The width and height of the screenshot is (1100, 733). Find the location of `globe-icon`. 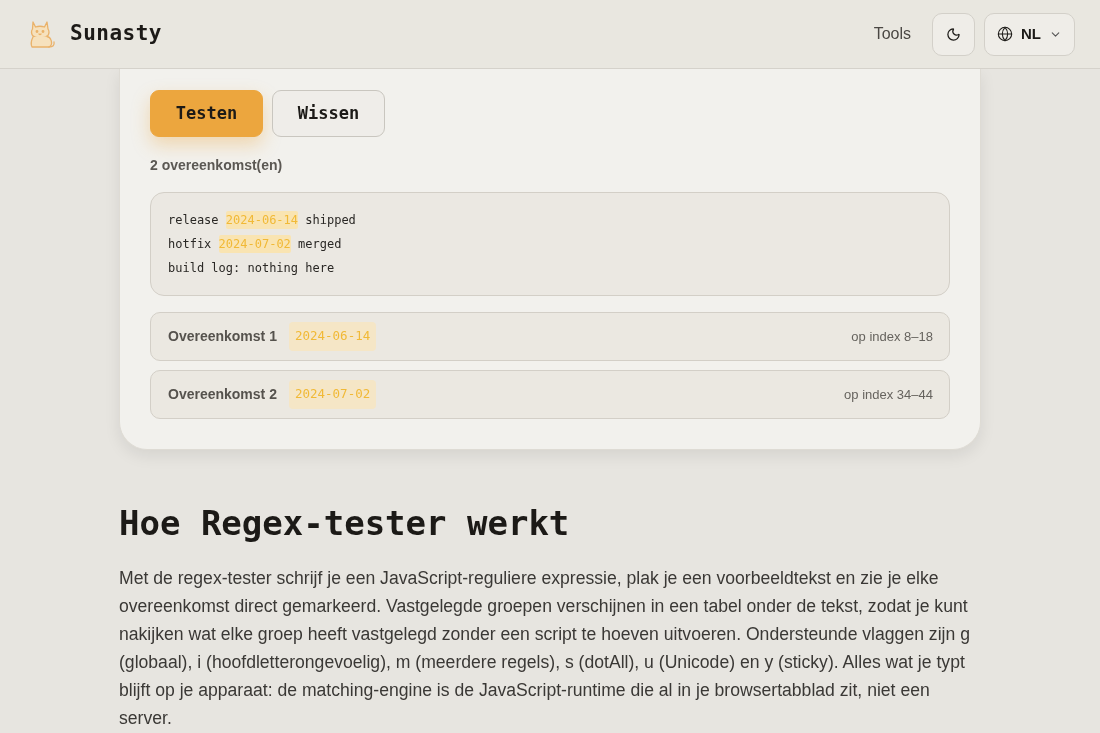

globe-icon is located at coordinates (1005, 34).